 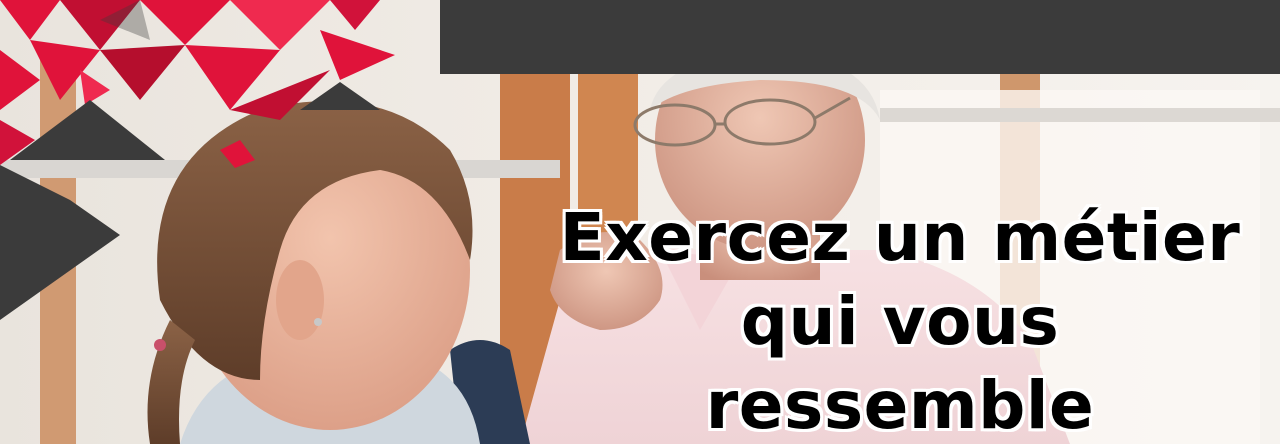 What do you see at coordinates (900, 237) in the screenshot?
I see `headline-line-1: Exercez un métier` at bounding box center [900, 237].